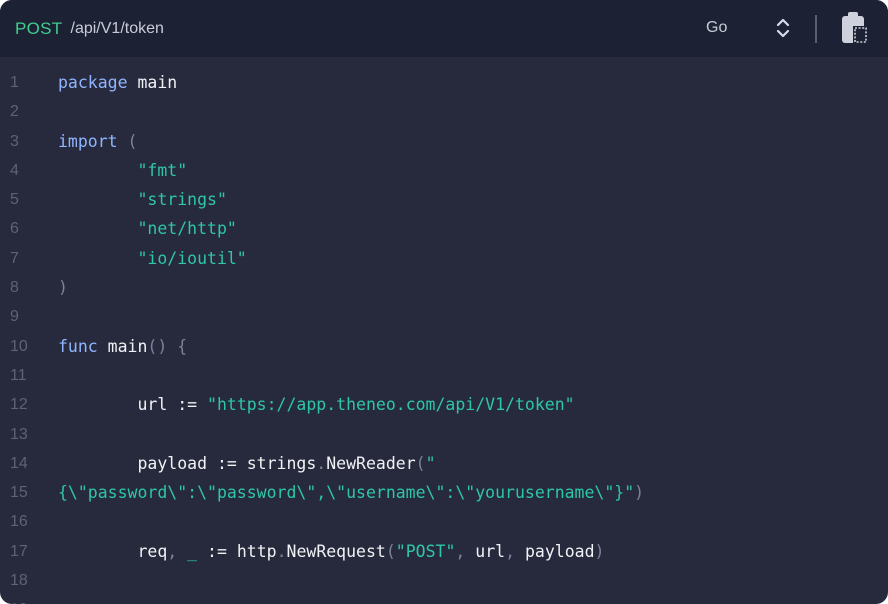  I want to click on code-token: ", so click(430, 463).